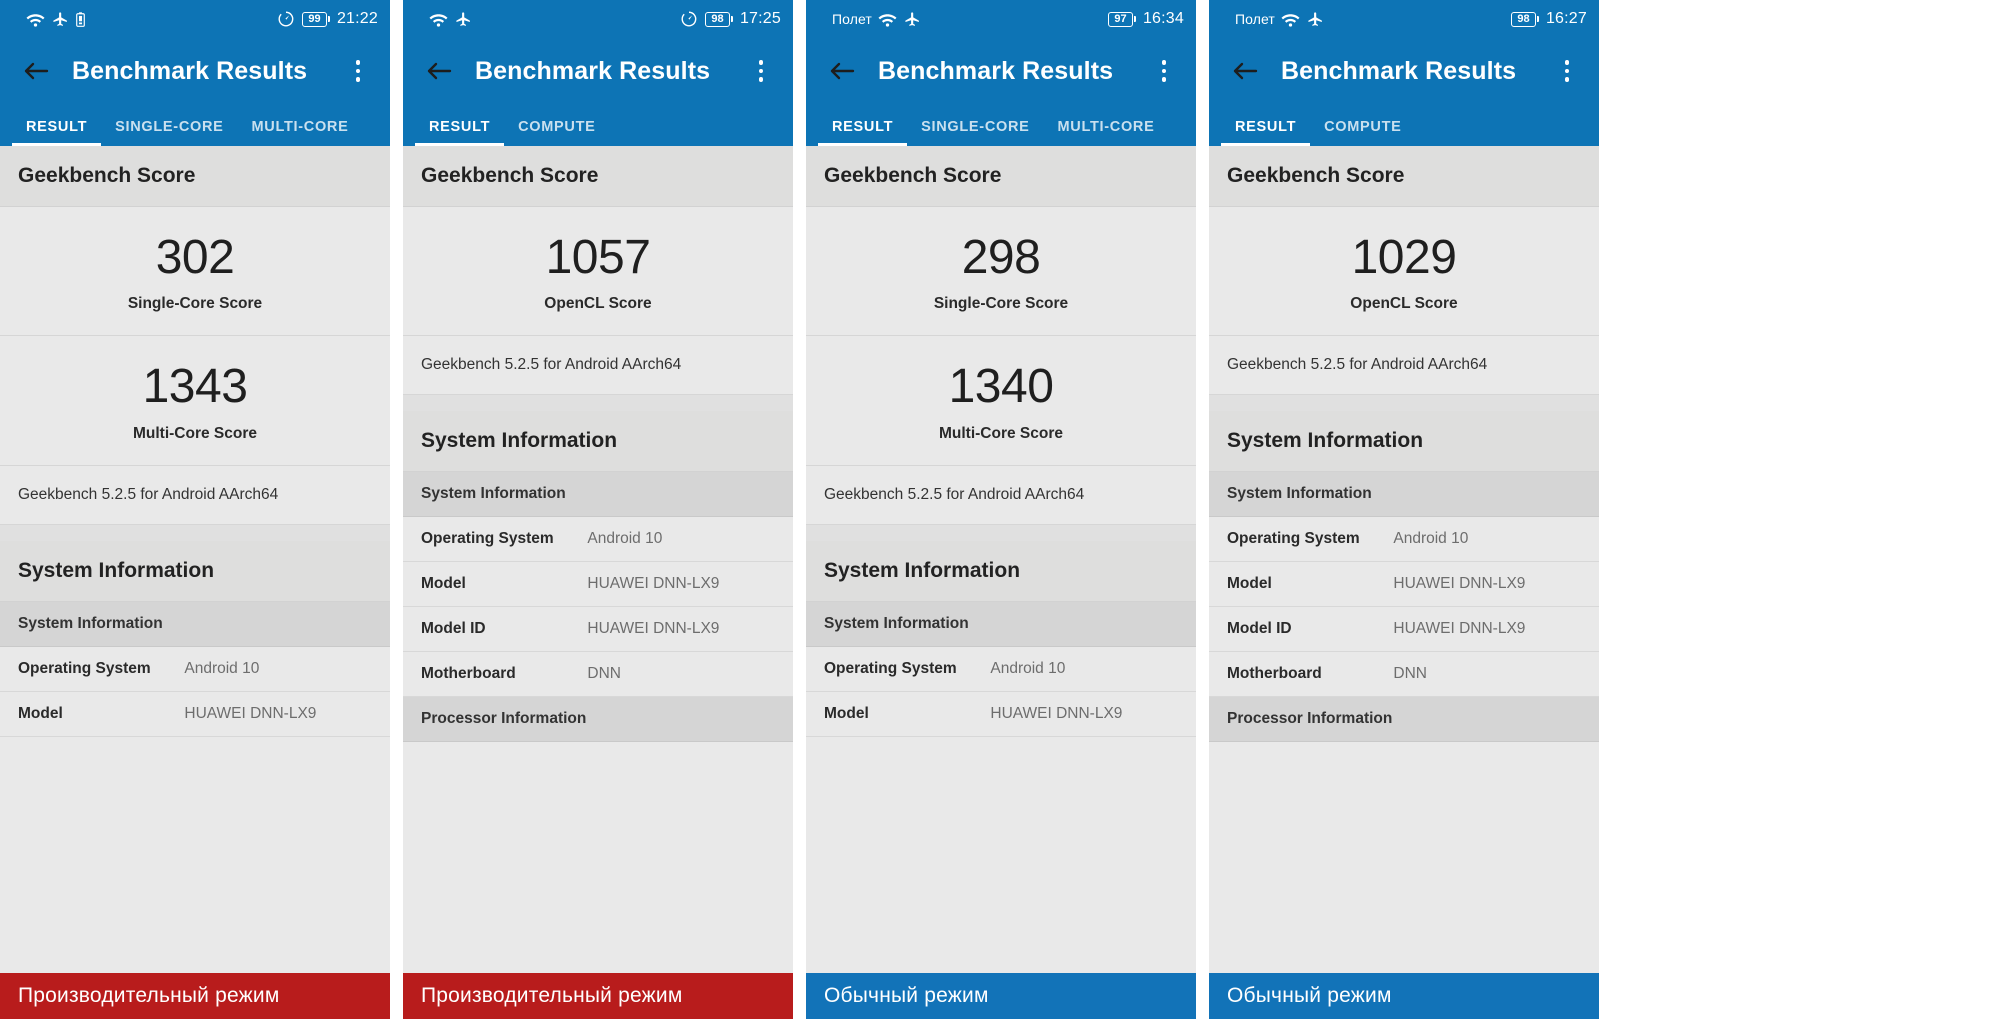 The width and height of the screenshot is (2000, 1019). Describe the element at coordinates (996, 70) in the screenshot. I see `page-title: Benchmark Results` at that location.